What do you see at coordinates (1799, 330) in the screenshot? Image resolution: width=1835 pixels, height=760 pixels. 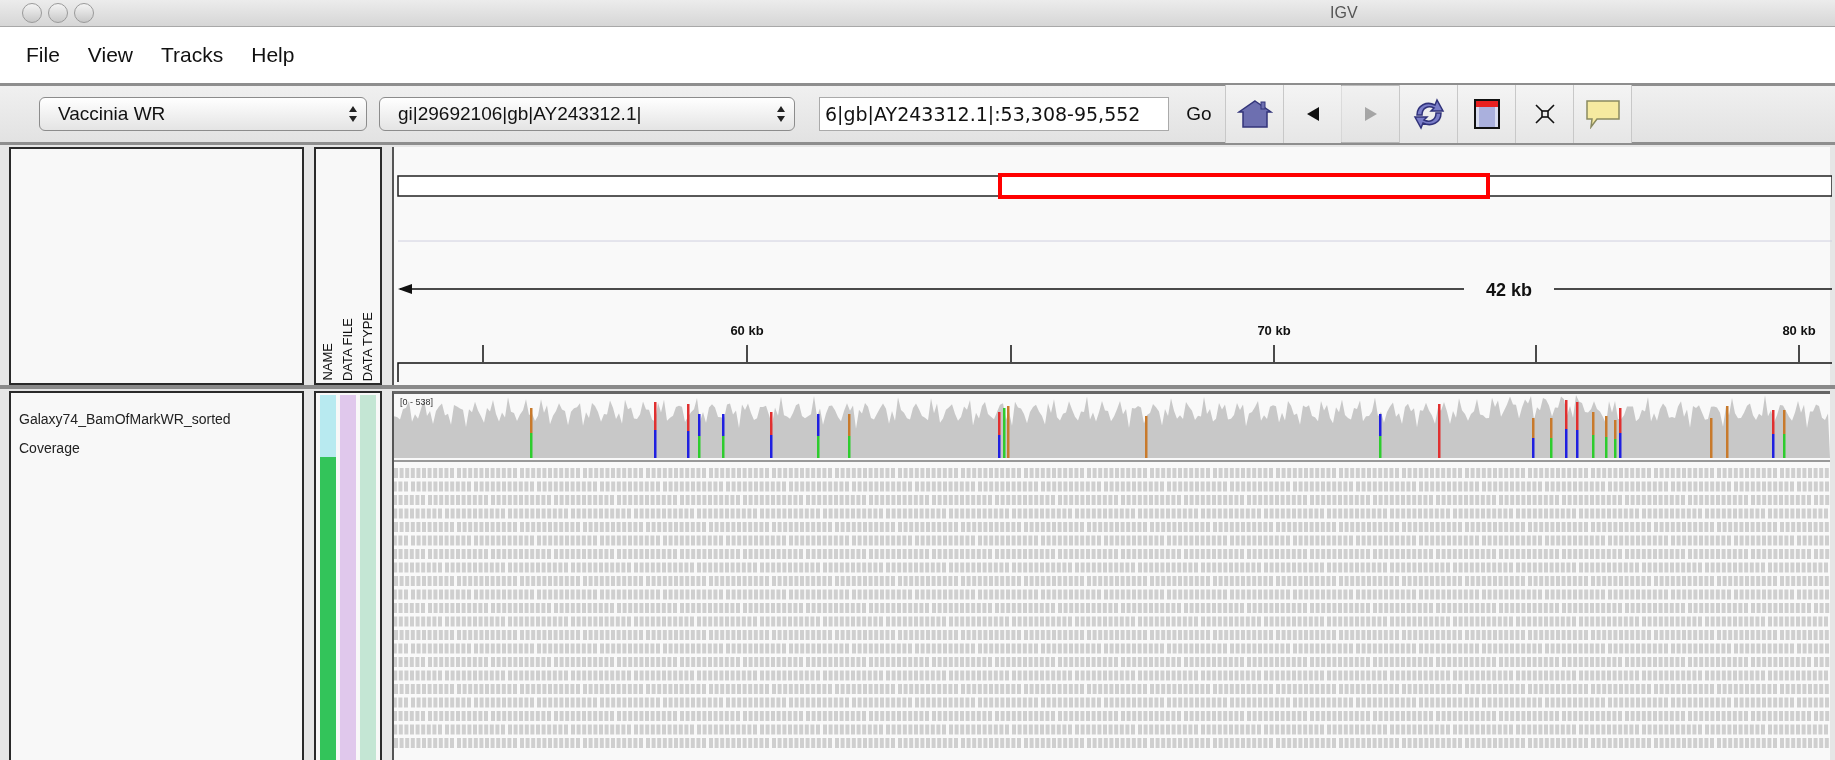 I see `tick-label: 80 kb` at bounding box center [1799, 330].